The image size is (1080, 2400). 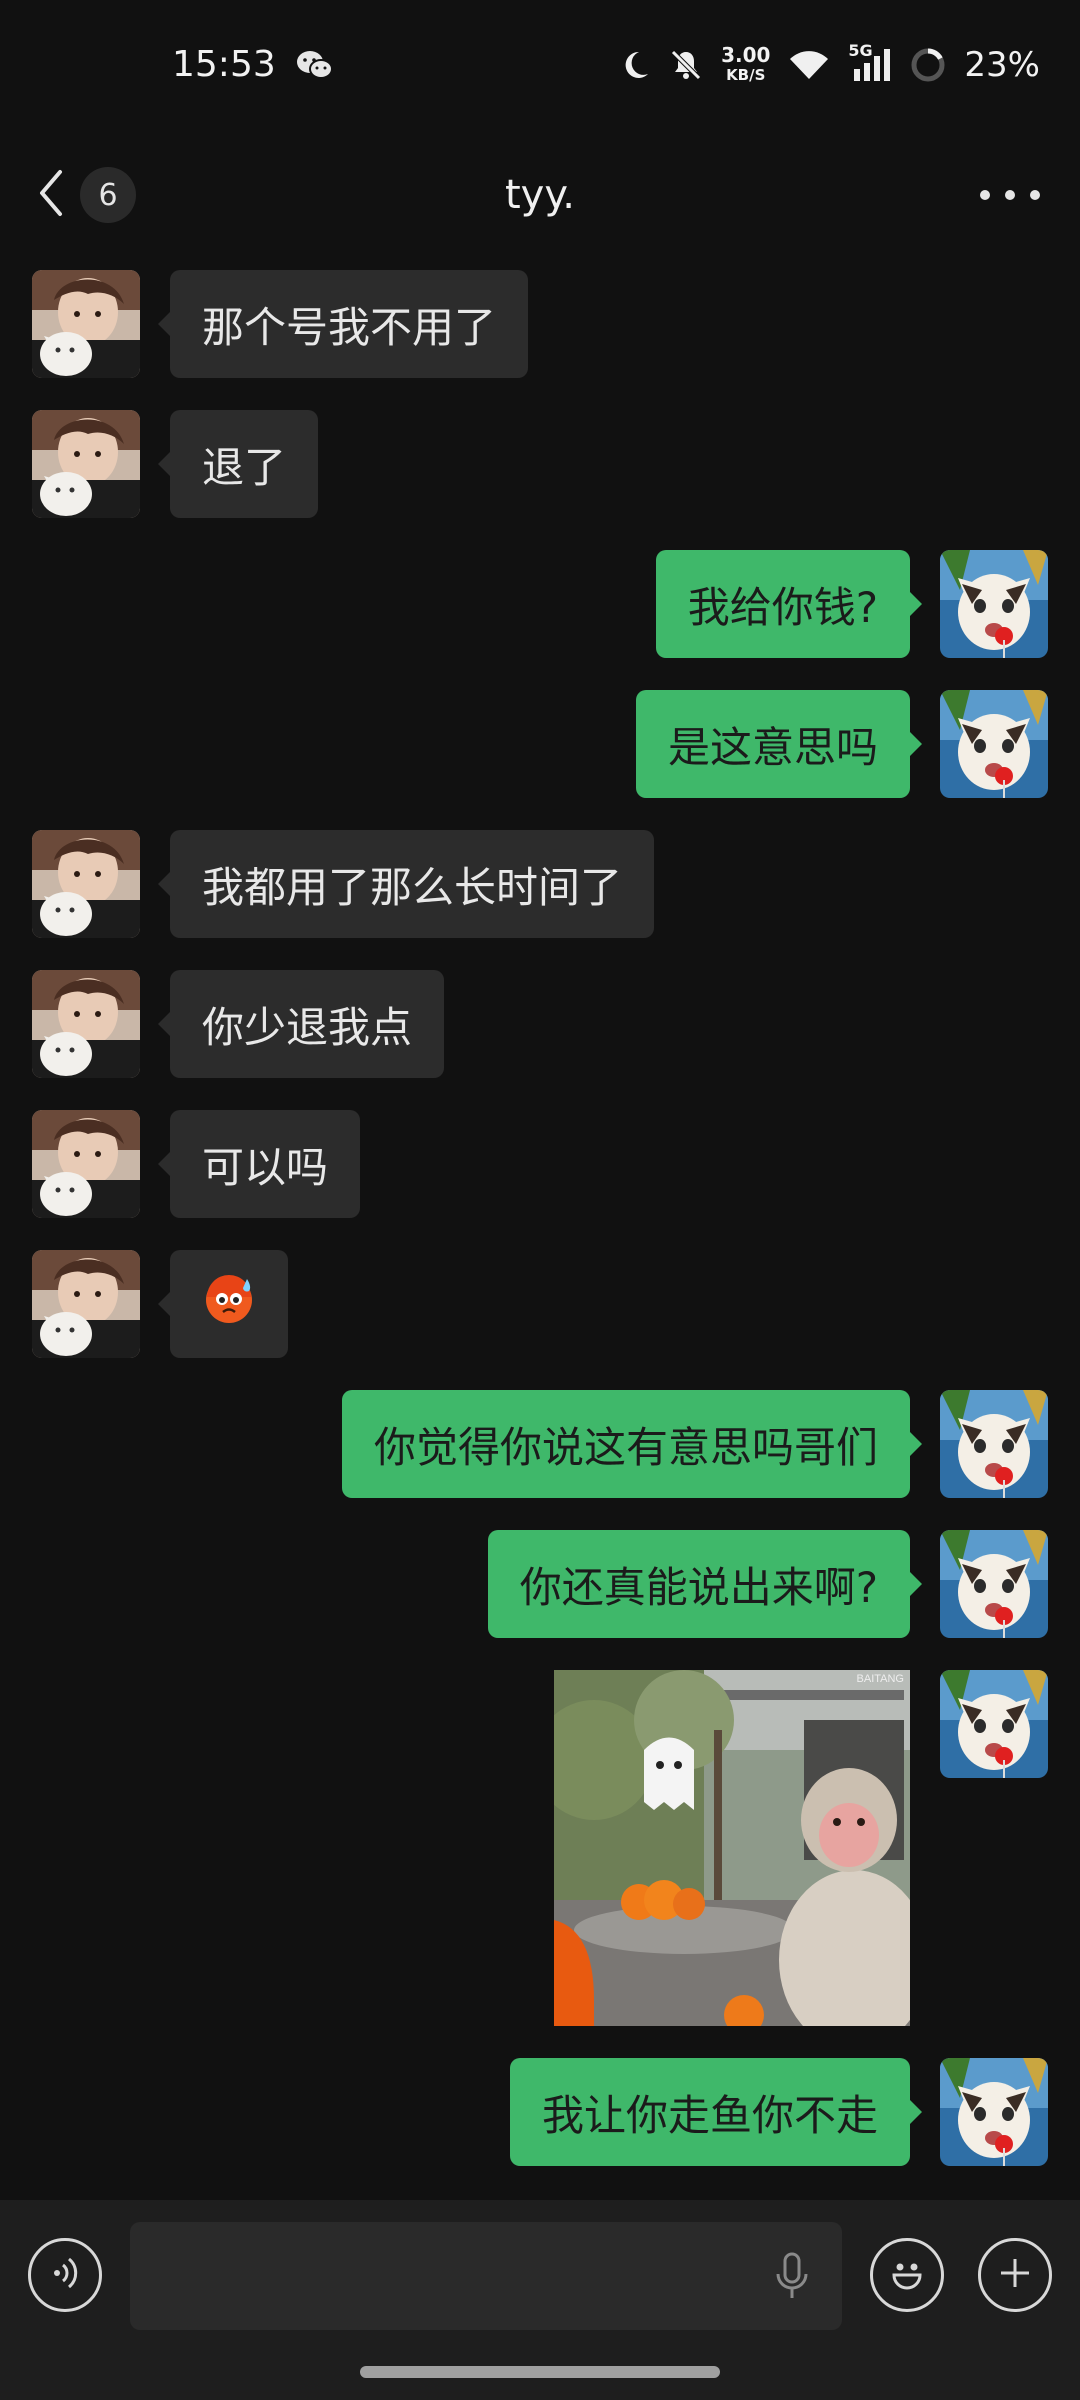 I want to click on message-bubble: 你还真能说出来啊?, so click(x=705, y=1584).